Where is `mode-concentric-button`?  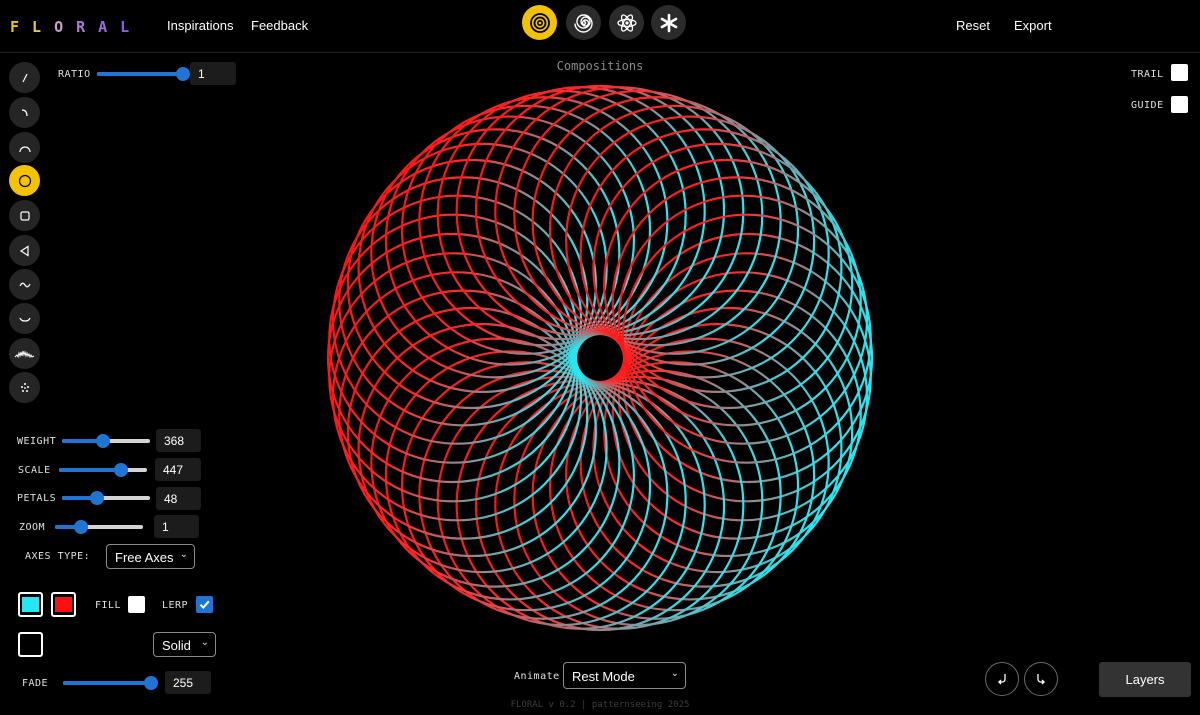 mode-concentric-button is located at coordinates (539, 22).